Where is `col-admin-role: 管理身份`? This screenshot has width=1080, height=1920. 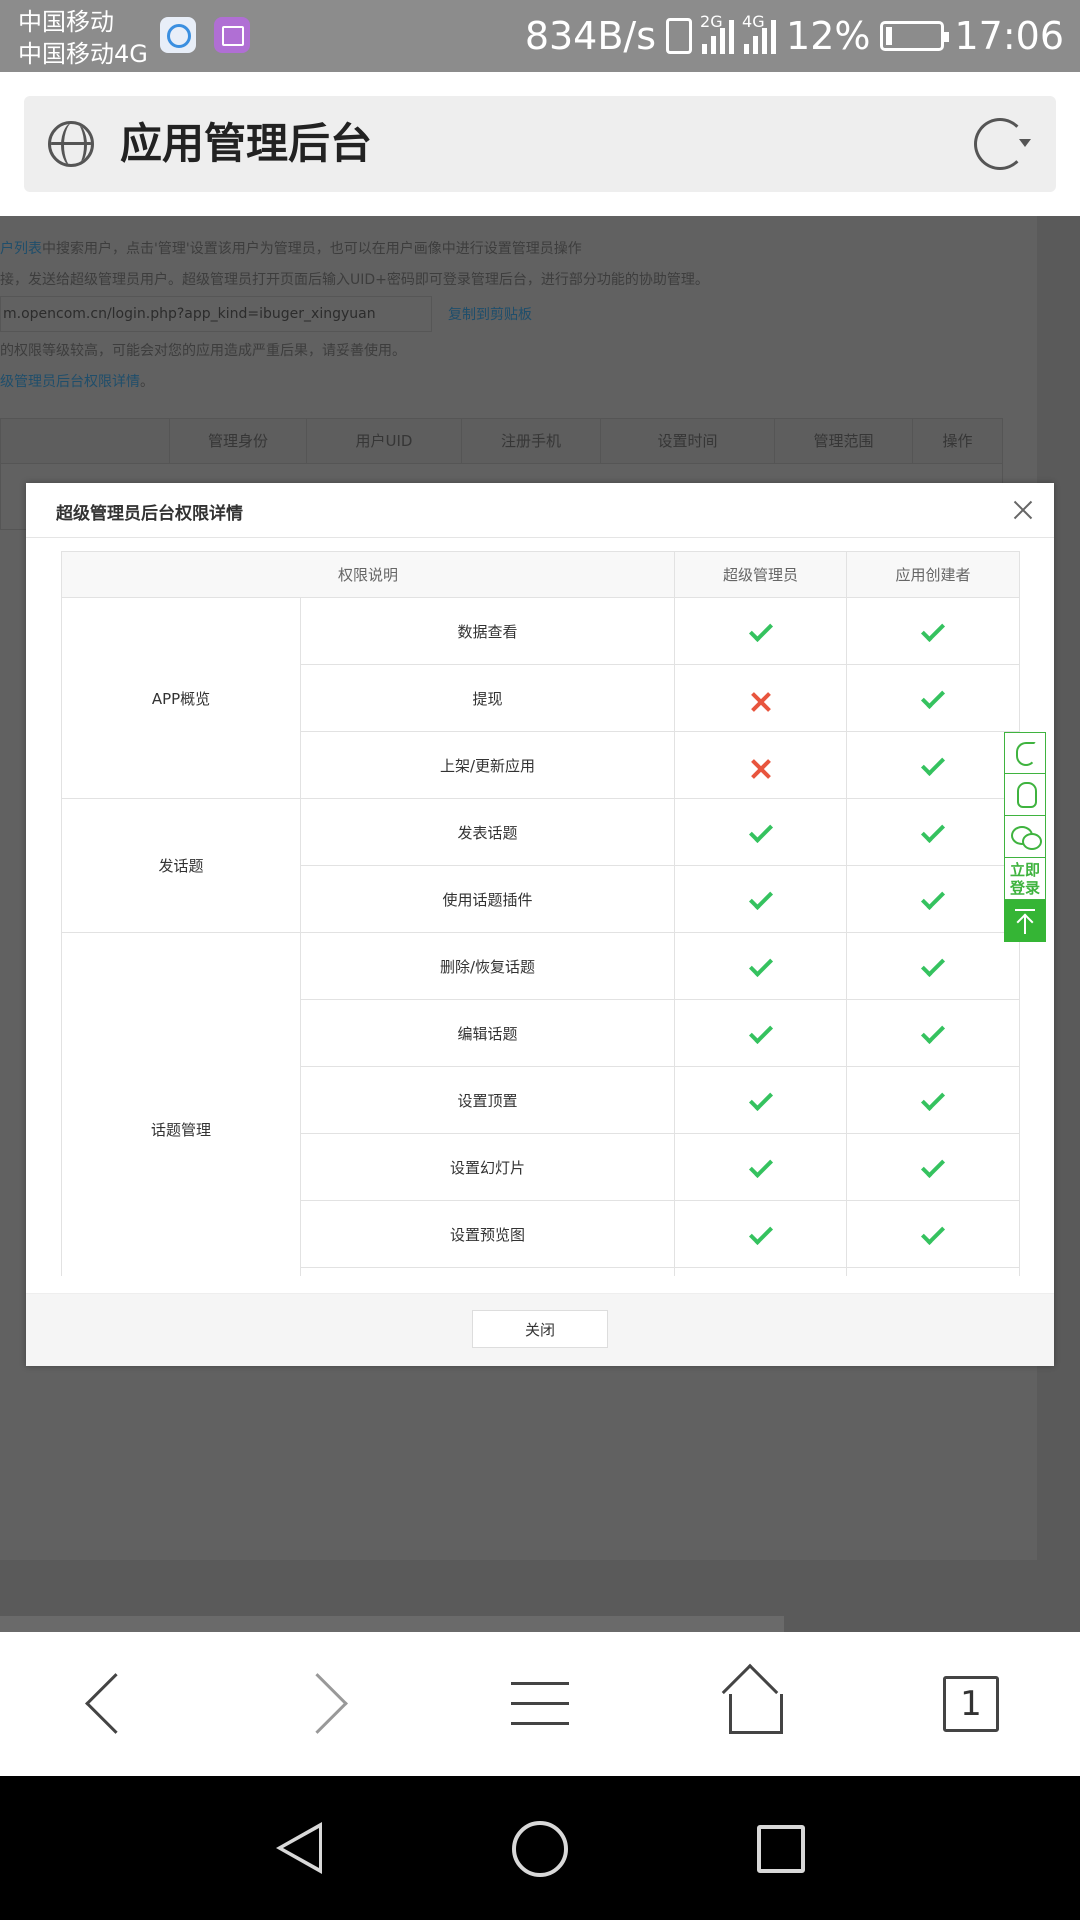
col-admin-role: 管理身份 is located at coordinates (237, 441).